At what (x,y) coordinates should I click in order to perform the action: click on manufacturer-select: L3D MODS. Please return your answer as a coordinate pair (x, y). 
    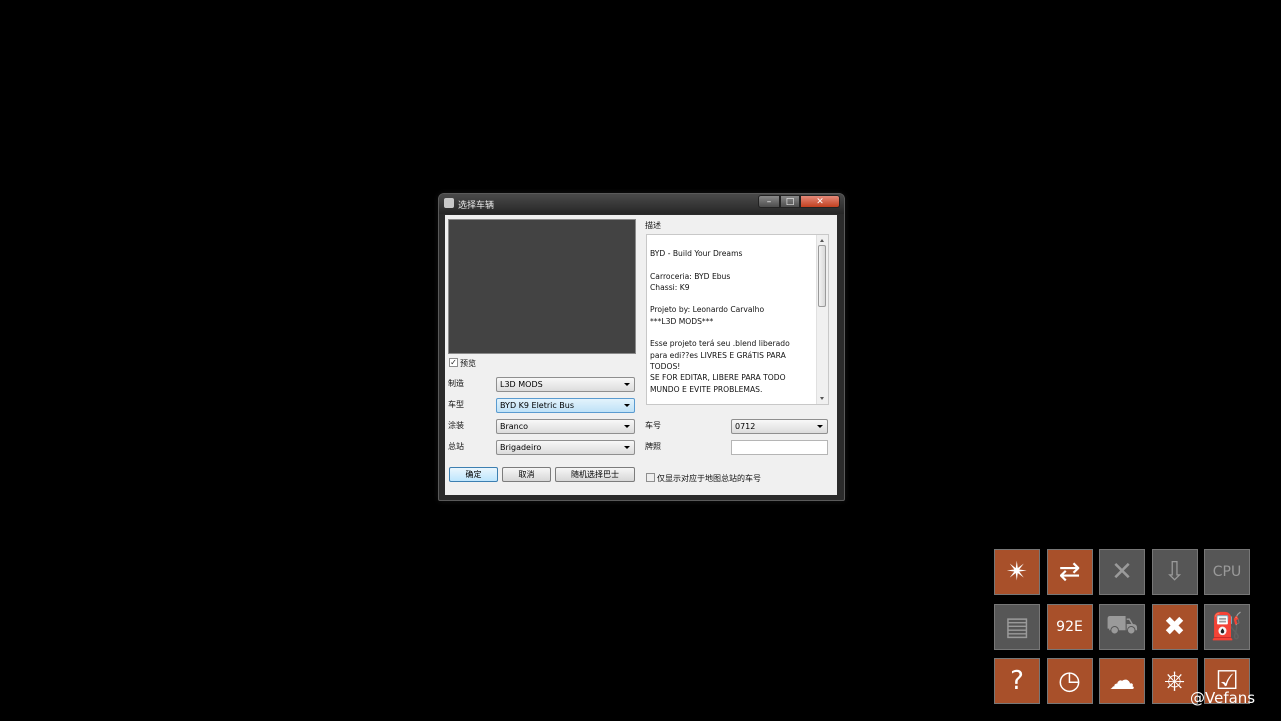
    Looking at the image, I should click on (565, 384).